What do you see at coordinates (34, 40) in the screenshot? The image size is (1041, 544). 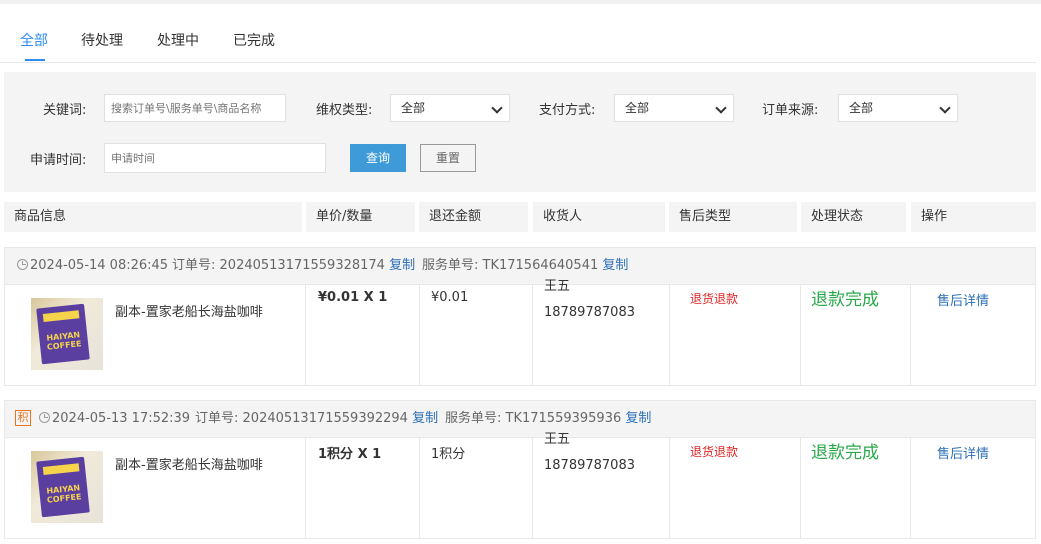 I see `tab-all: 全部` at bounding box center [34, 40].